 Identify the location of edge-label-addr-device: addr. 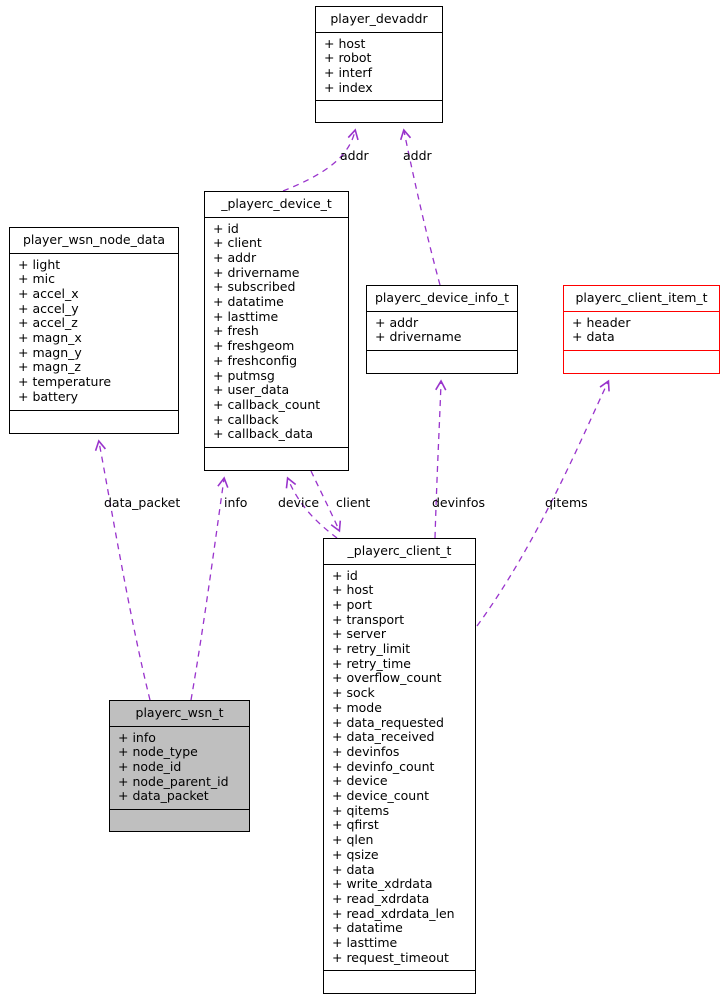
(354, 155).